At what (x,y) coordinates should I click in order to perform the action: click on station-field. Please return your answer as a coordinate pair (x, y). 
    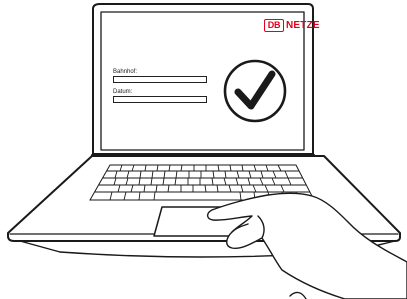
    Looking at the image, I should click on (160, 79).